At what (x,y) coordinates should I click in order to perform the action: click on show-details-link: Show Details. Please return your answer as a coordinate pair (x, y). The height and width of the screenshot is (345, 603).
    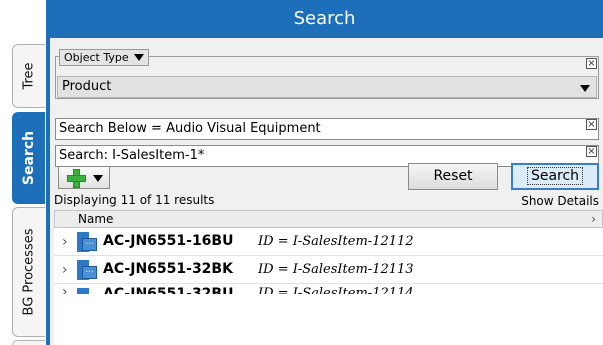
    Looking at the image, I should click on (560, 201).